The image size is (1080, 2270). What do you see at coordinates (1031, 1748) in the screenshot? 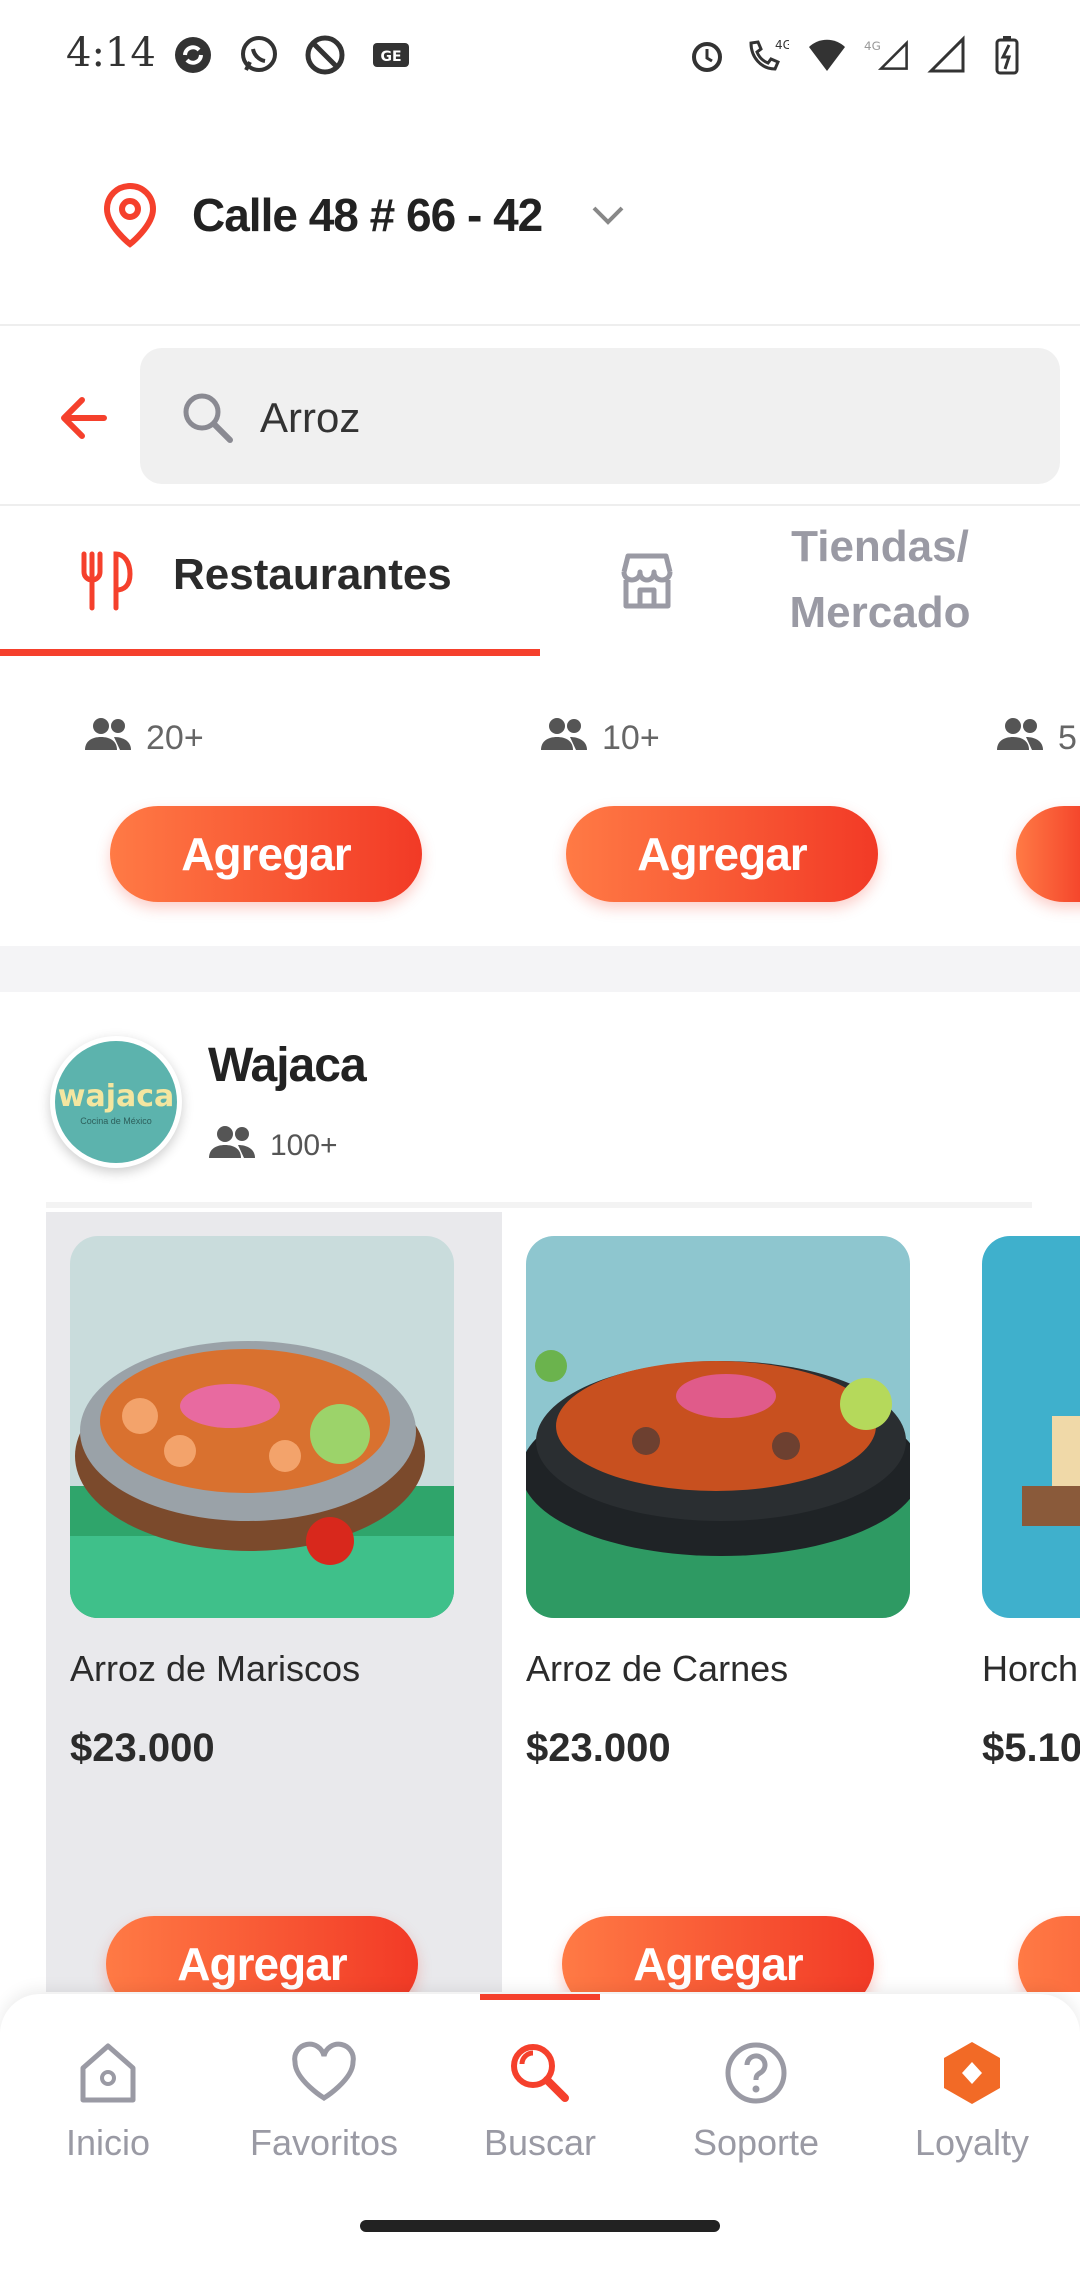
I see `product-price: $5.10` at bounding box center [1031, 1748].